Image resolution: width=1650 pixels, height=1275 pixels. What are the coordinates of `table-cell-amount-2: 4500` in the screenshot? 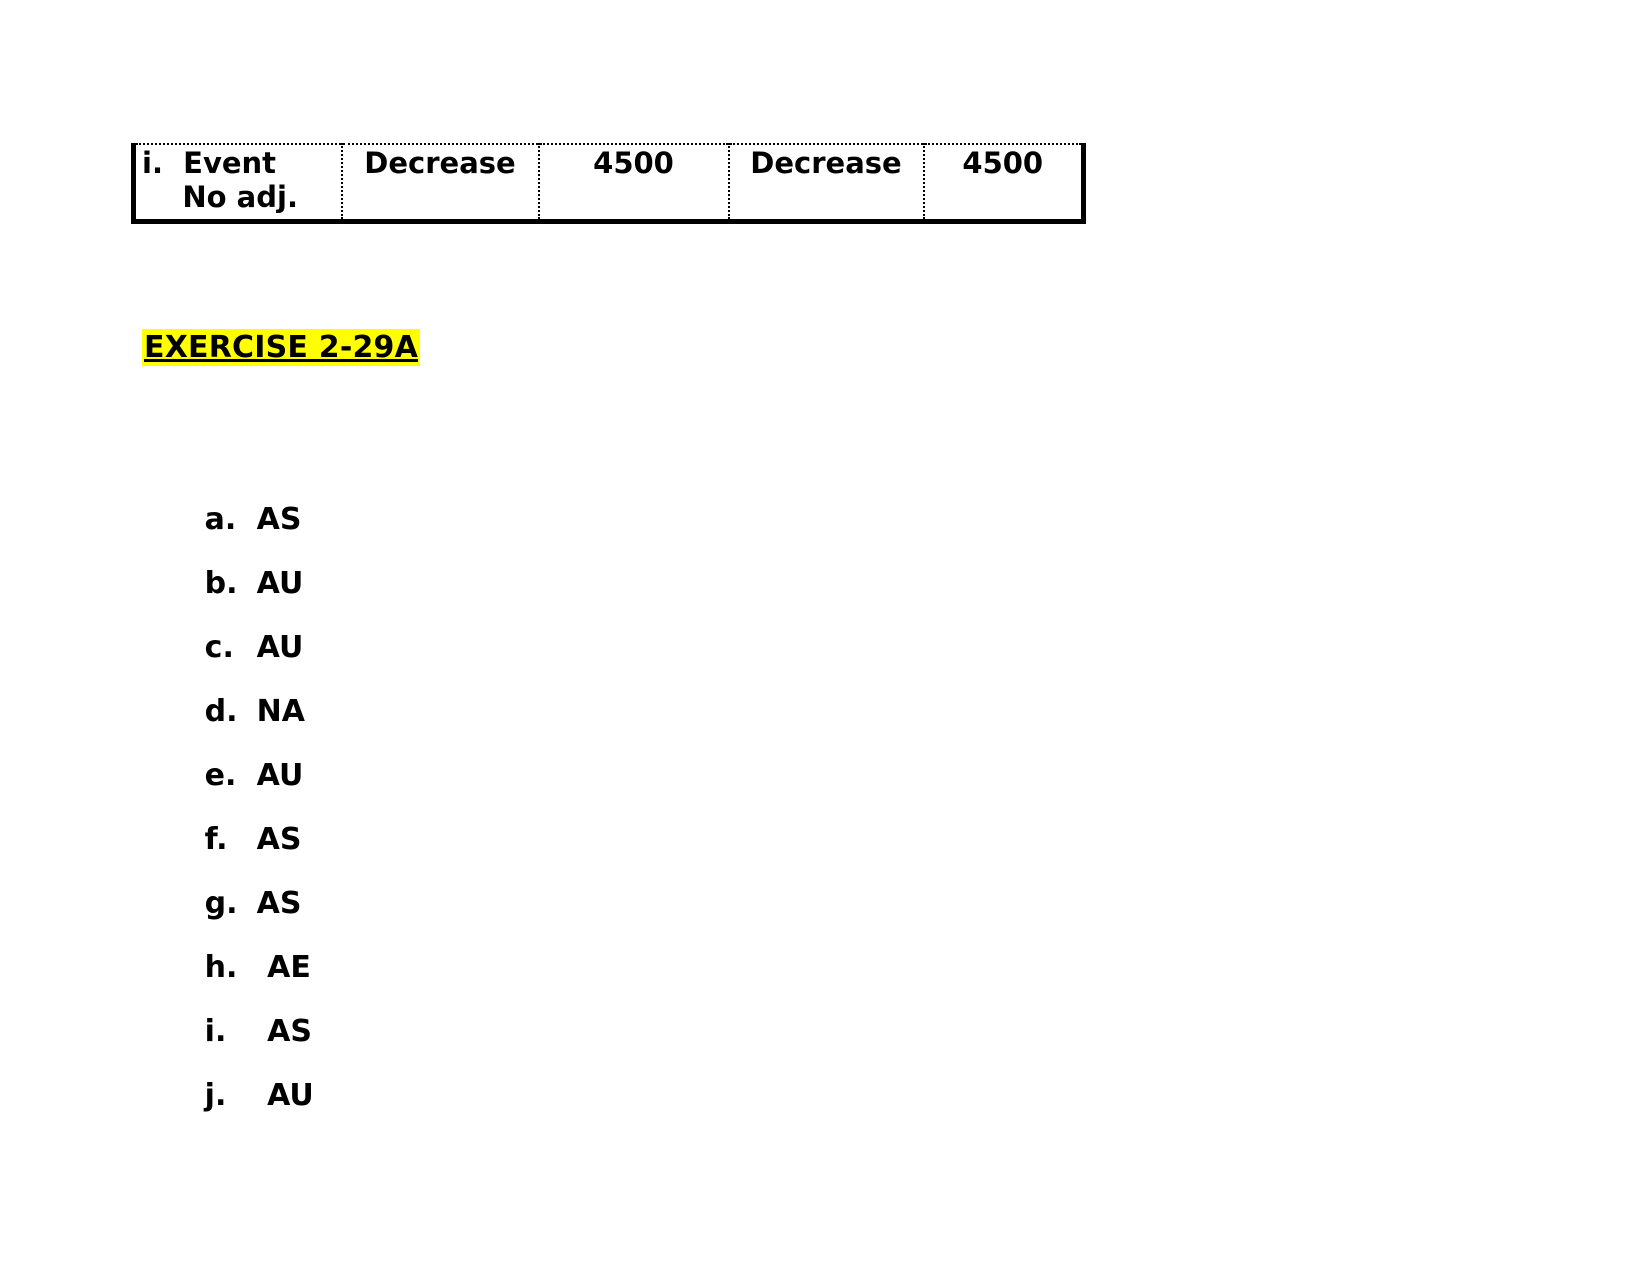 It's located at (1003, 163).